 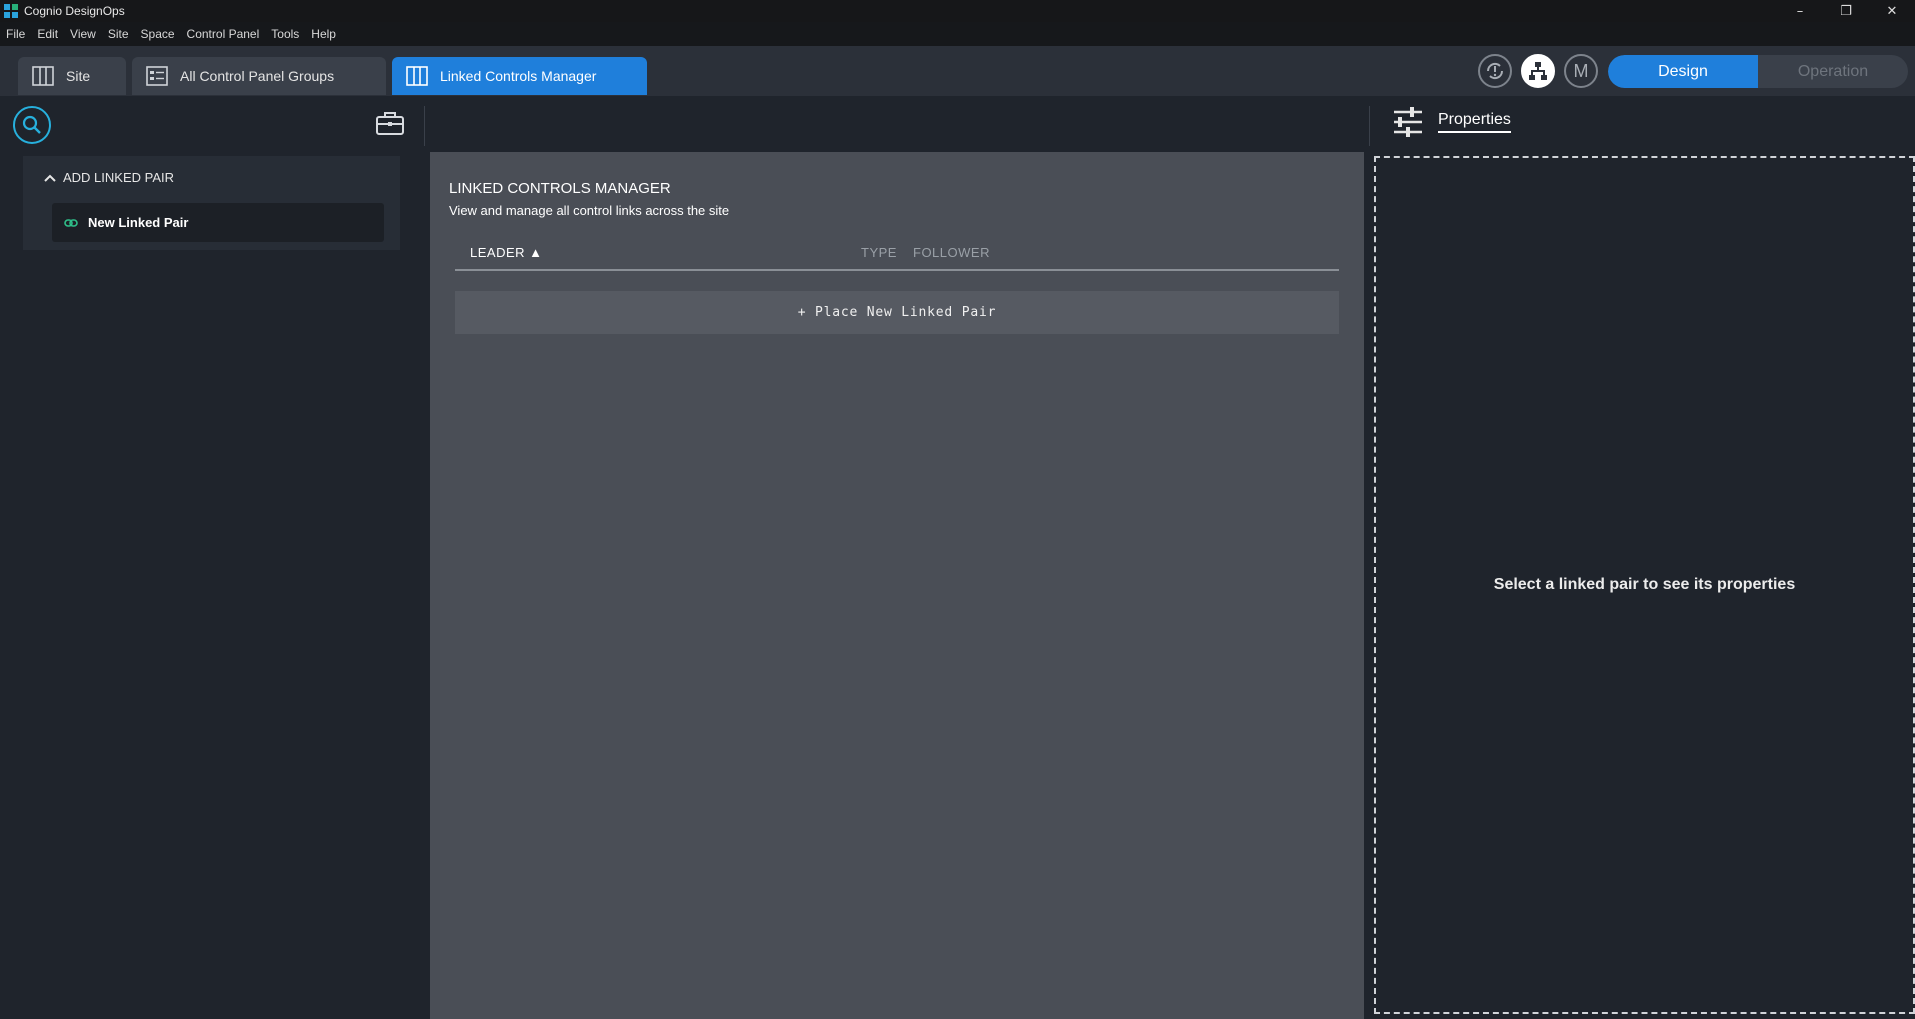 What do you see at coordinates (223, 34) in the screenshot?
I see `menu-control-panel: Control Panel` at bounding box center [223, 34].